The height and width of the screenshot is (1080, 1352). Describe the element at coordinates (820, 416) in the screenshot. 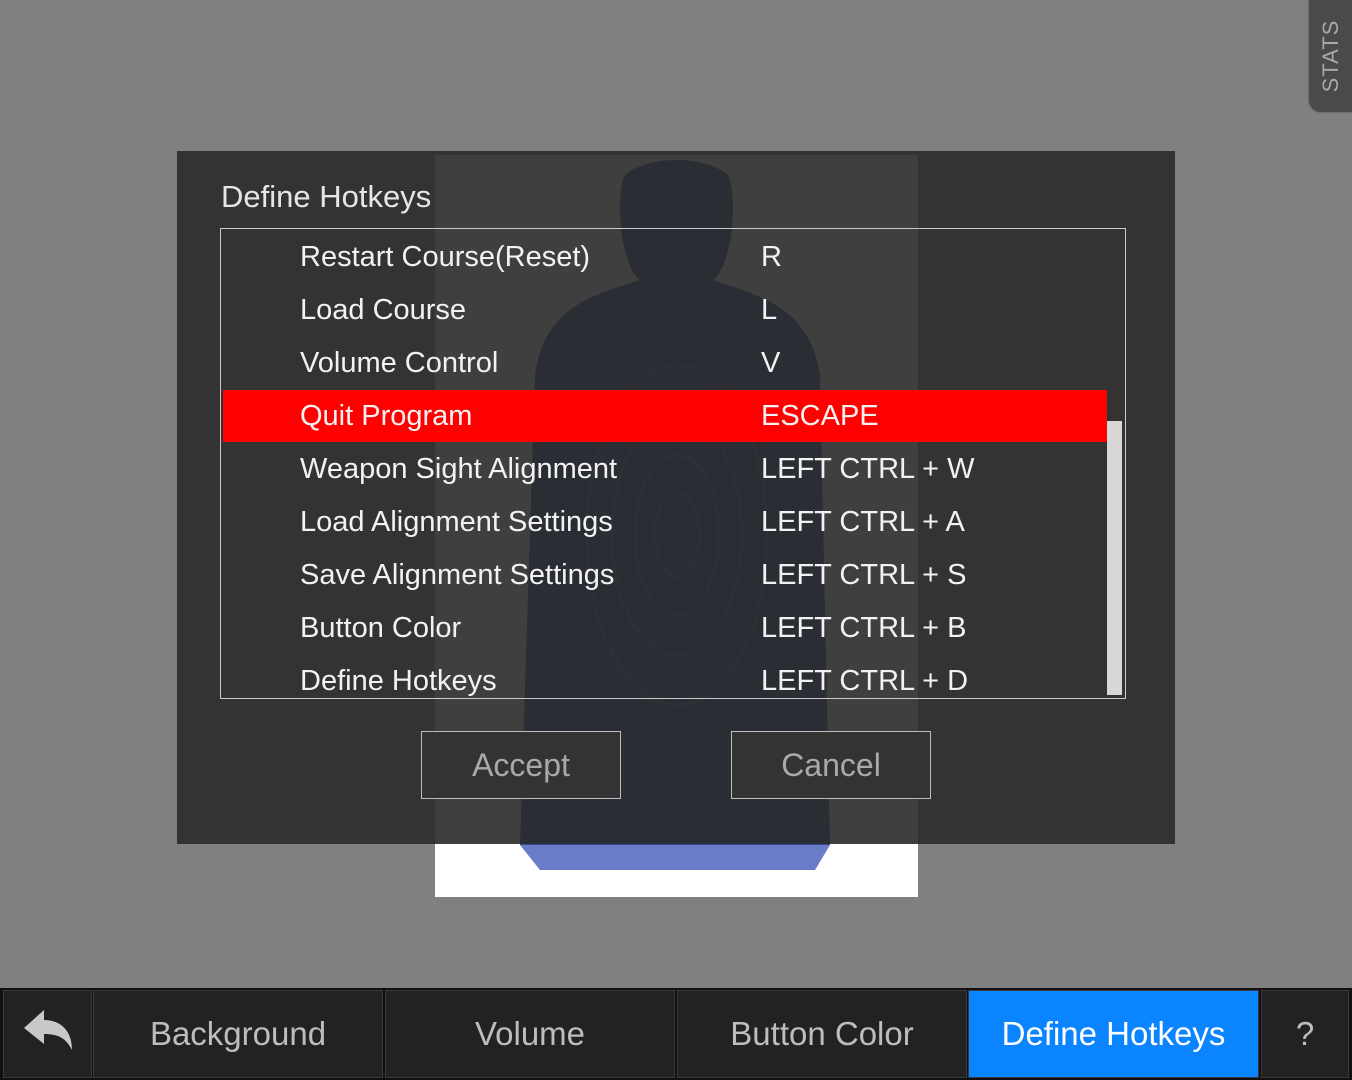

I see `hotkey-key: ESCAPE` at that location.